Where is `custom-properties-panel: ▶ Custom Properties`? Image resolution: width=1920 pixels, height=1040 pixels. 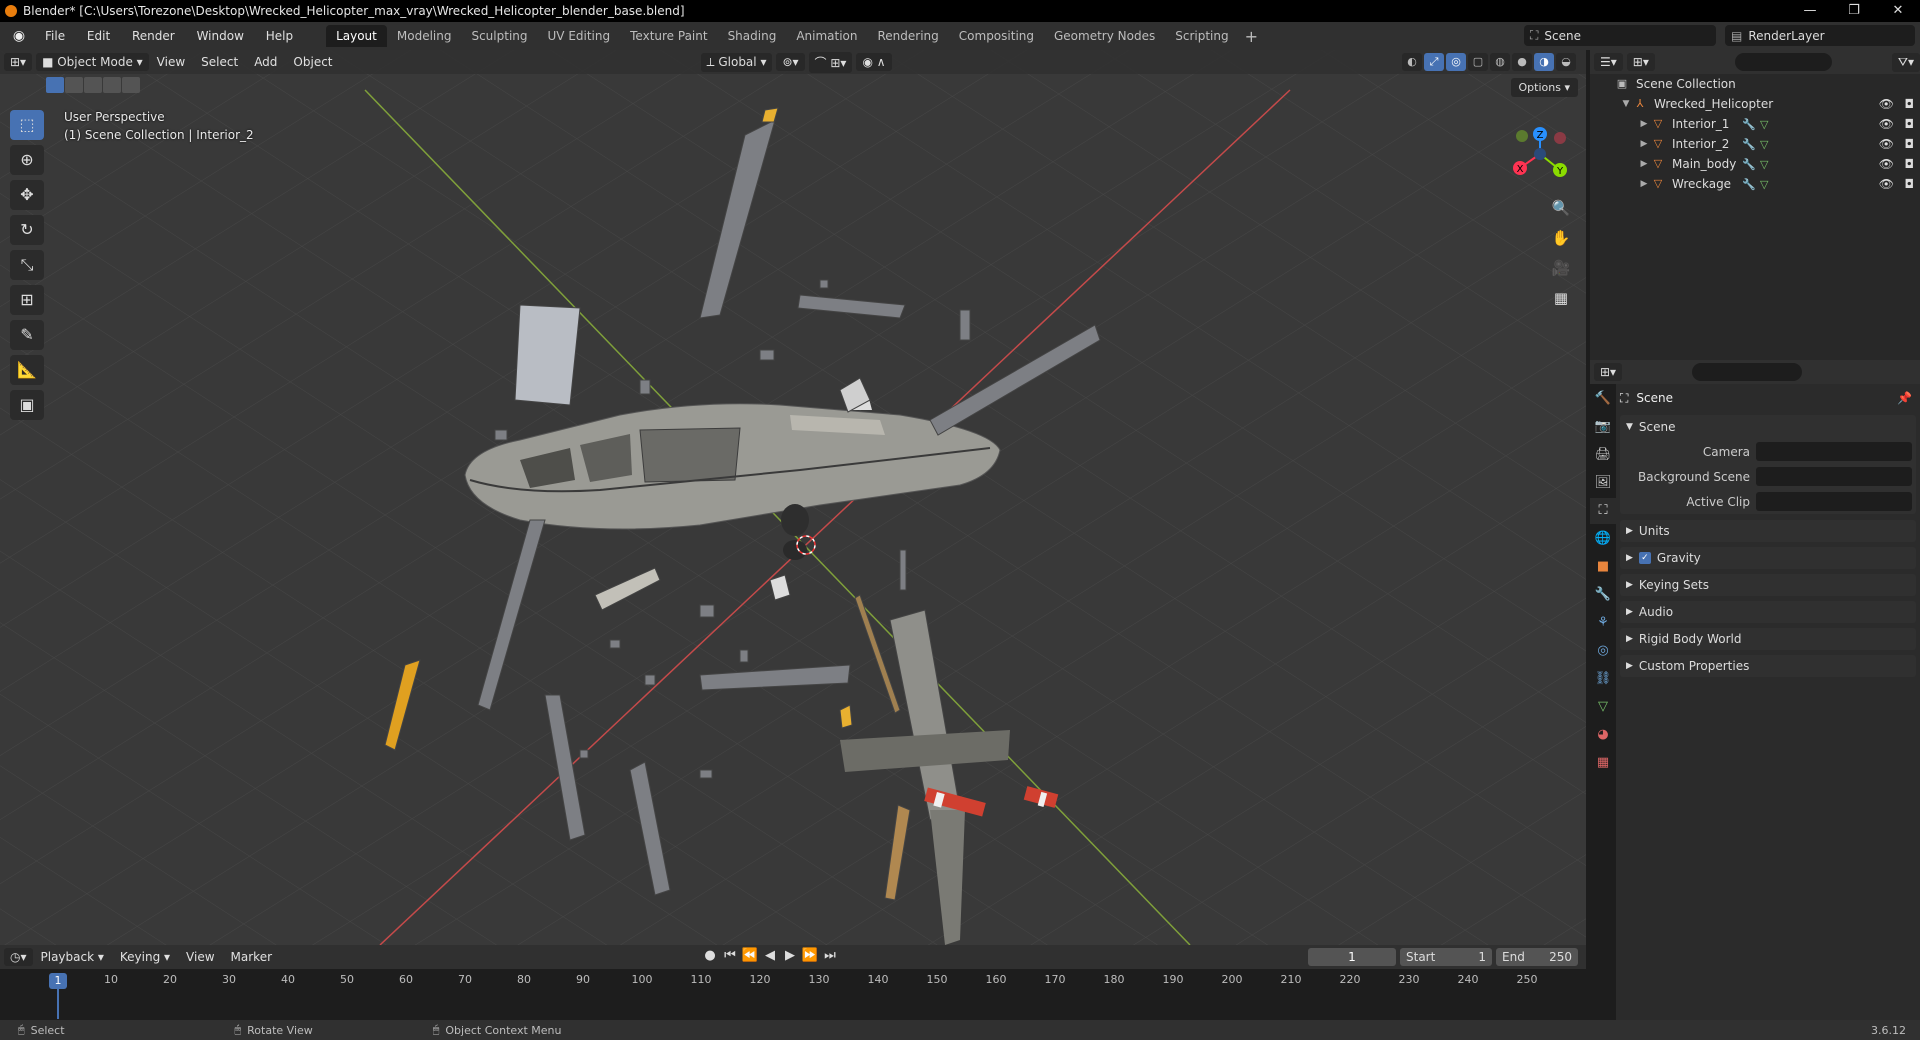
custom-properties-panel: ▶ Custom Properties is located at coordinates (1768, 666).